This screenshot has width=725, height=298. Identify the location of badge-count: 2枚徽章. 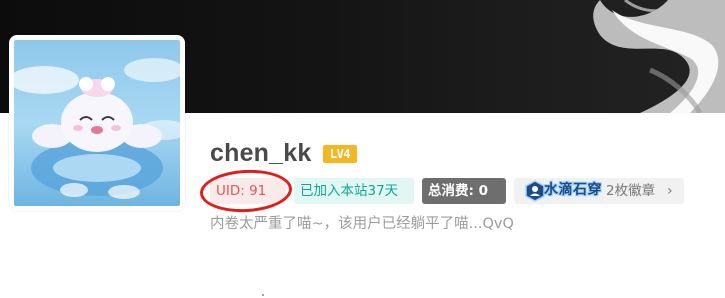
(631, 191).